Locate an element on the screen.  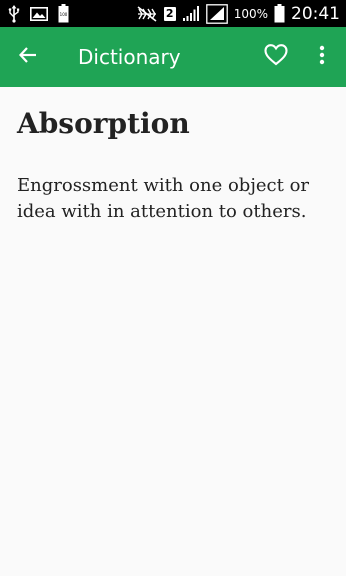
app-bar: Dictionary is located at coordinates (173, 57).